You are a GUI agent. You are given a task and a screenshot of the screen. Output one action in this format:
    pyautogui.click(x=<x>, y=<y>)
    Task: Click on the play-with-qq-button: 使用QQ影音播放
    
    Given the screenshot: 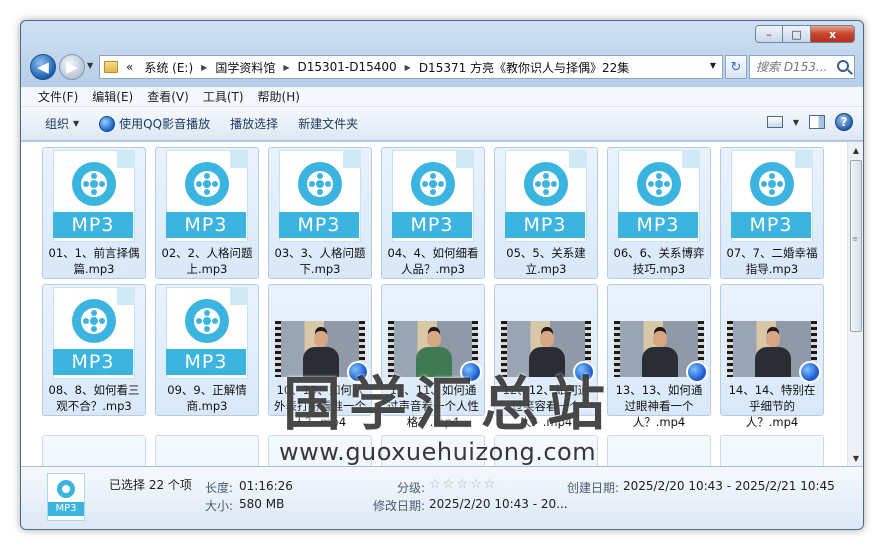 What is the action you would take?
    pyautogui.click(x=154, y=124)
    